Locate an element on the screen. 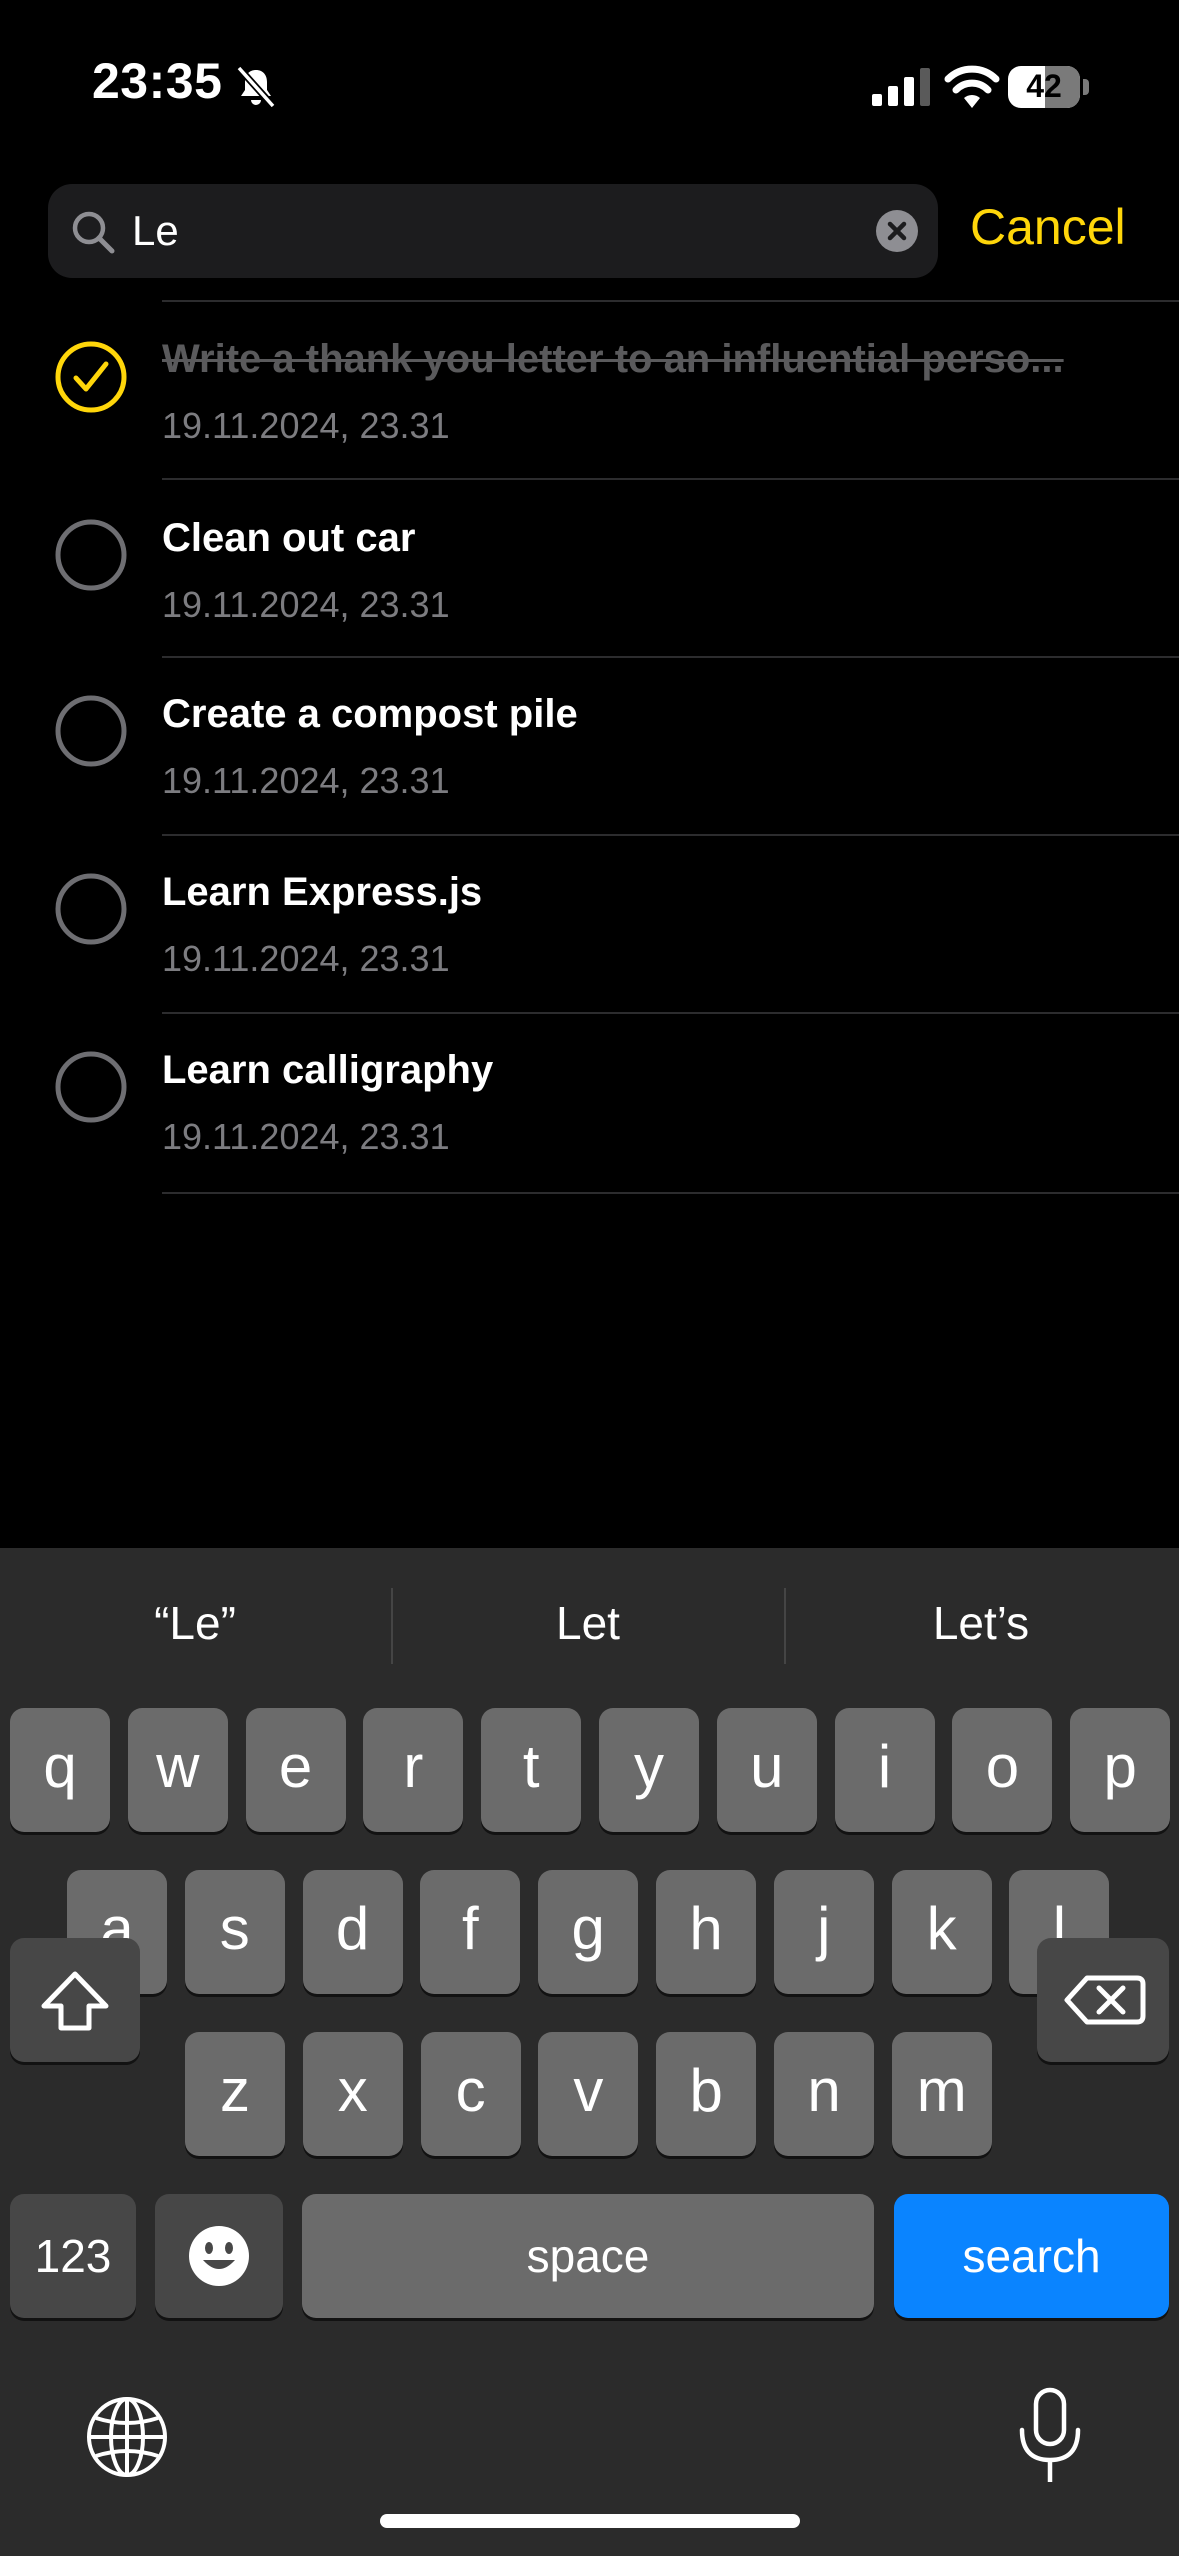  battery-icon: 42 is located at coordinates (1048, 87).